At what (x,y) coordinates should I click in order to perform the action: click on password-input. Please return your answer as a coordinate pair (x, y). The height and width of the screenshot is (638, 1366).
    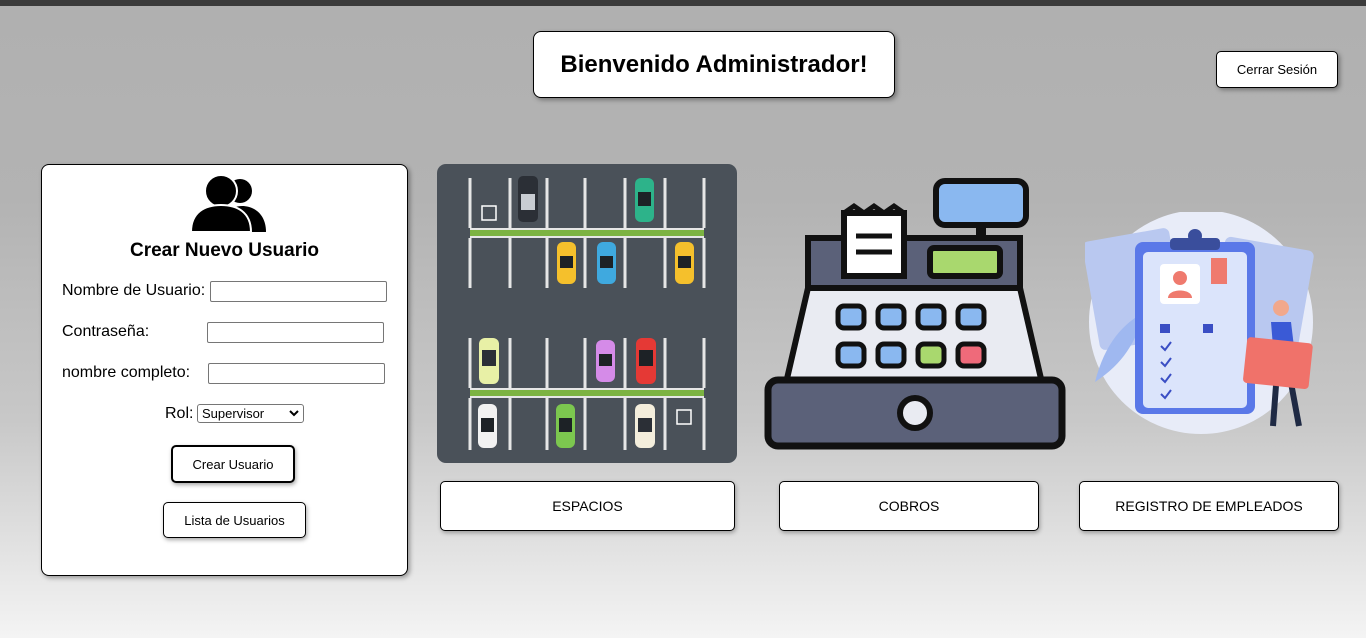
    Looking at the image, I should click on (295, 332).